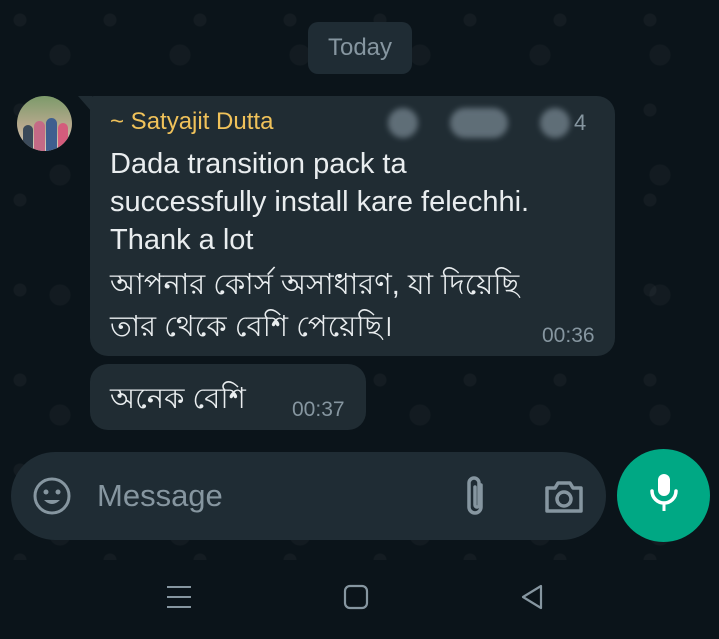 This screenshot has width=719, height=639. I want to click on voice-record-button, so click(663, 495).